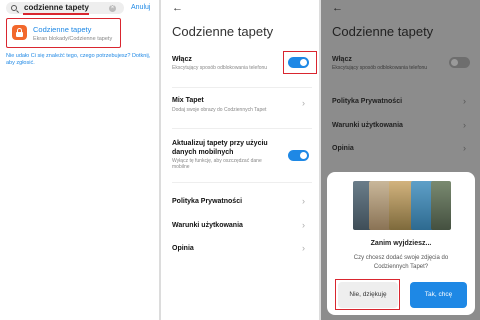  Describe the element at coordinates (181, 167) in the screenshot. I see `mobile-data-desc-line2: mobilne` at that location.